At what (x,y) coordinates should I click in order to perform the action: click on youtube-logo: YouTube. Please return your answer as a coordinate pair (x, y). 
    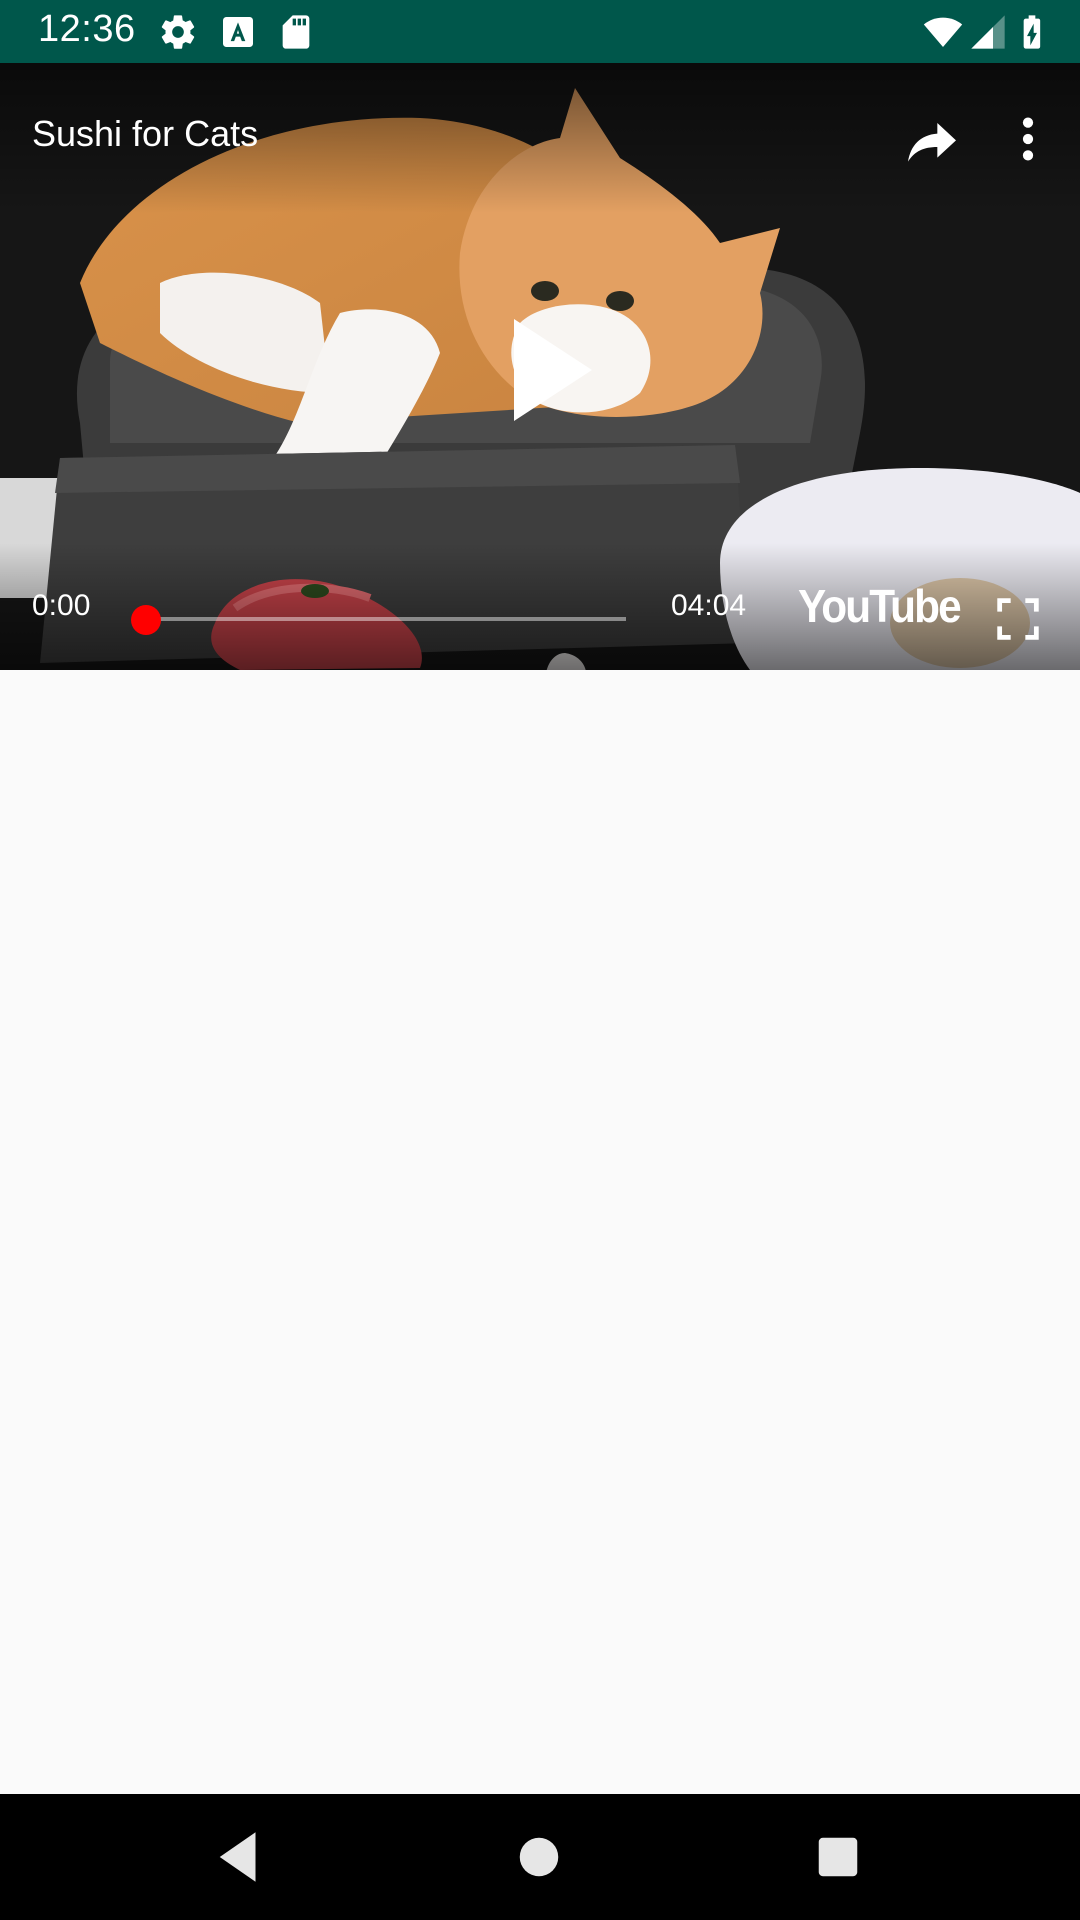
    Looking at the image, I should click on (880, 606).